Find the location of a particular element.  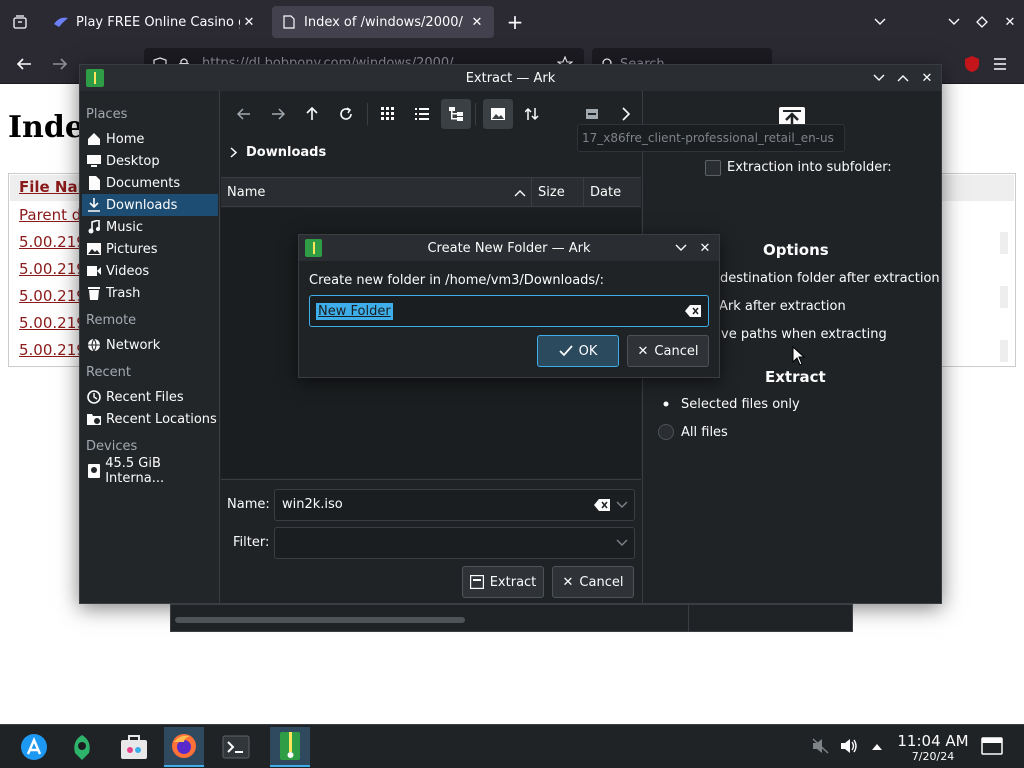

maximize-window-icon is located at coordinates (903, 78).